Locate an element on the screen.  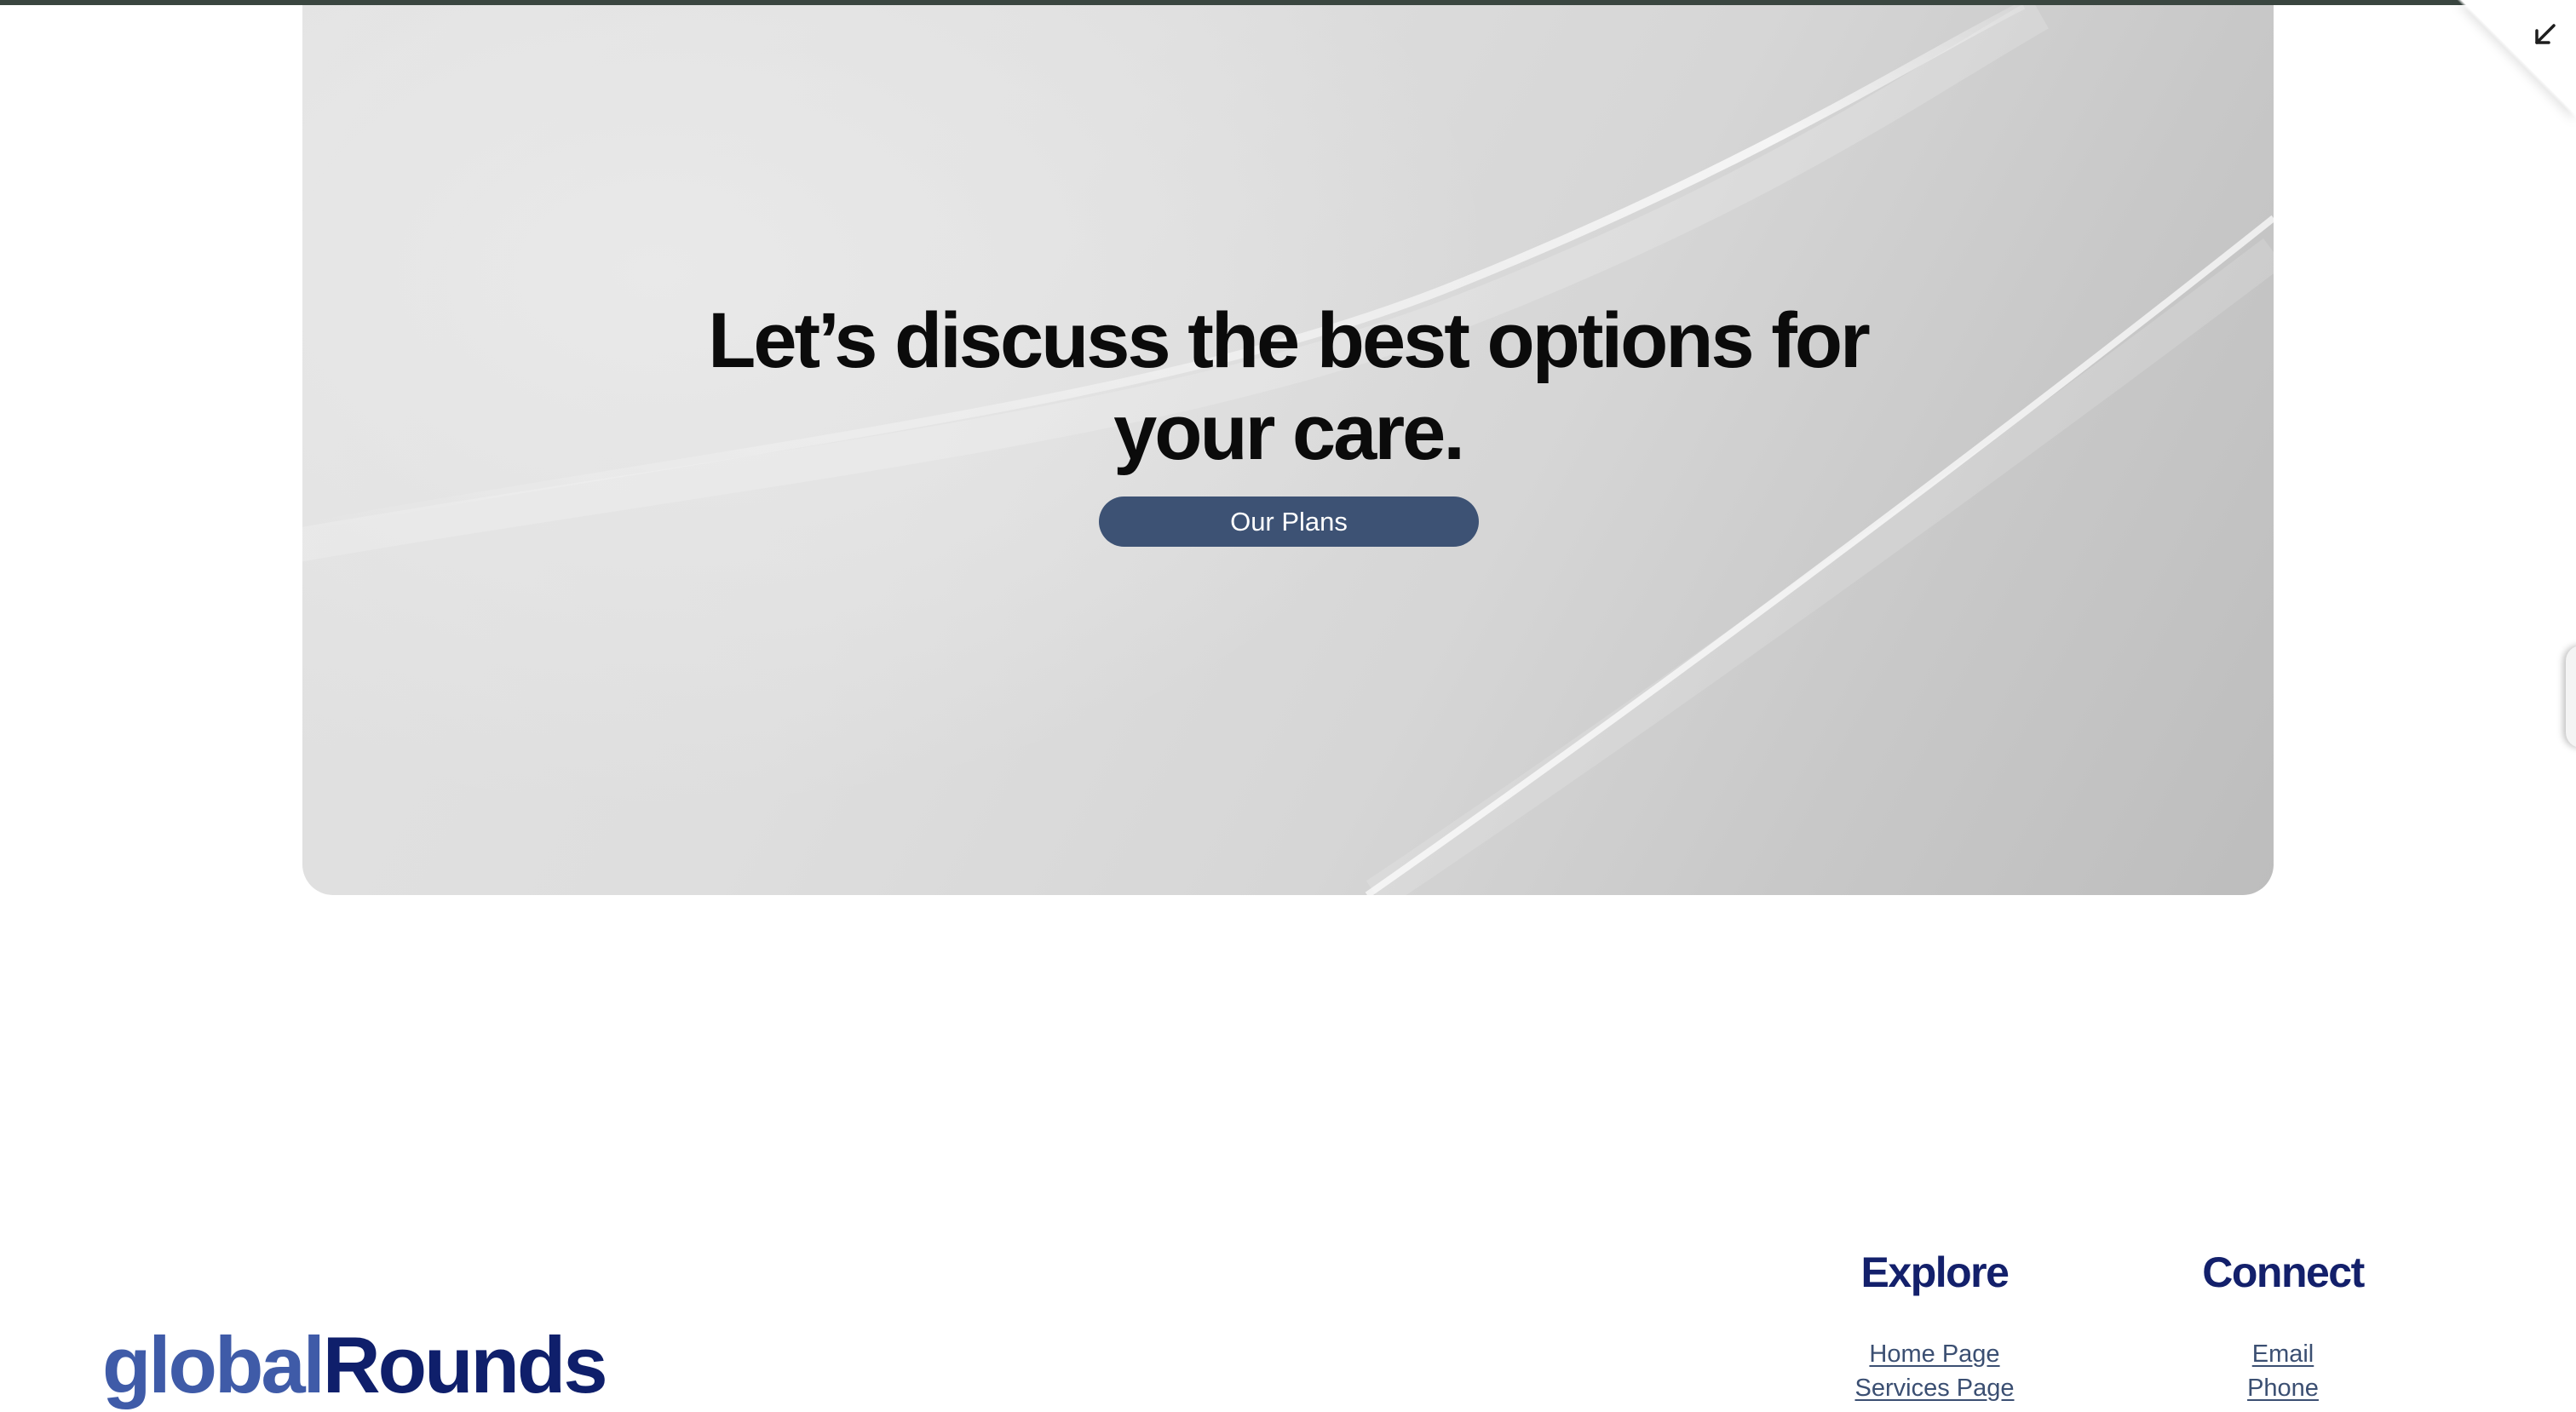
footer-explore-links: Home Page Services Page is located at coordinates (1935, 1371).